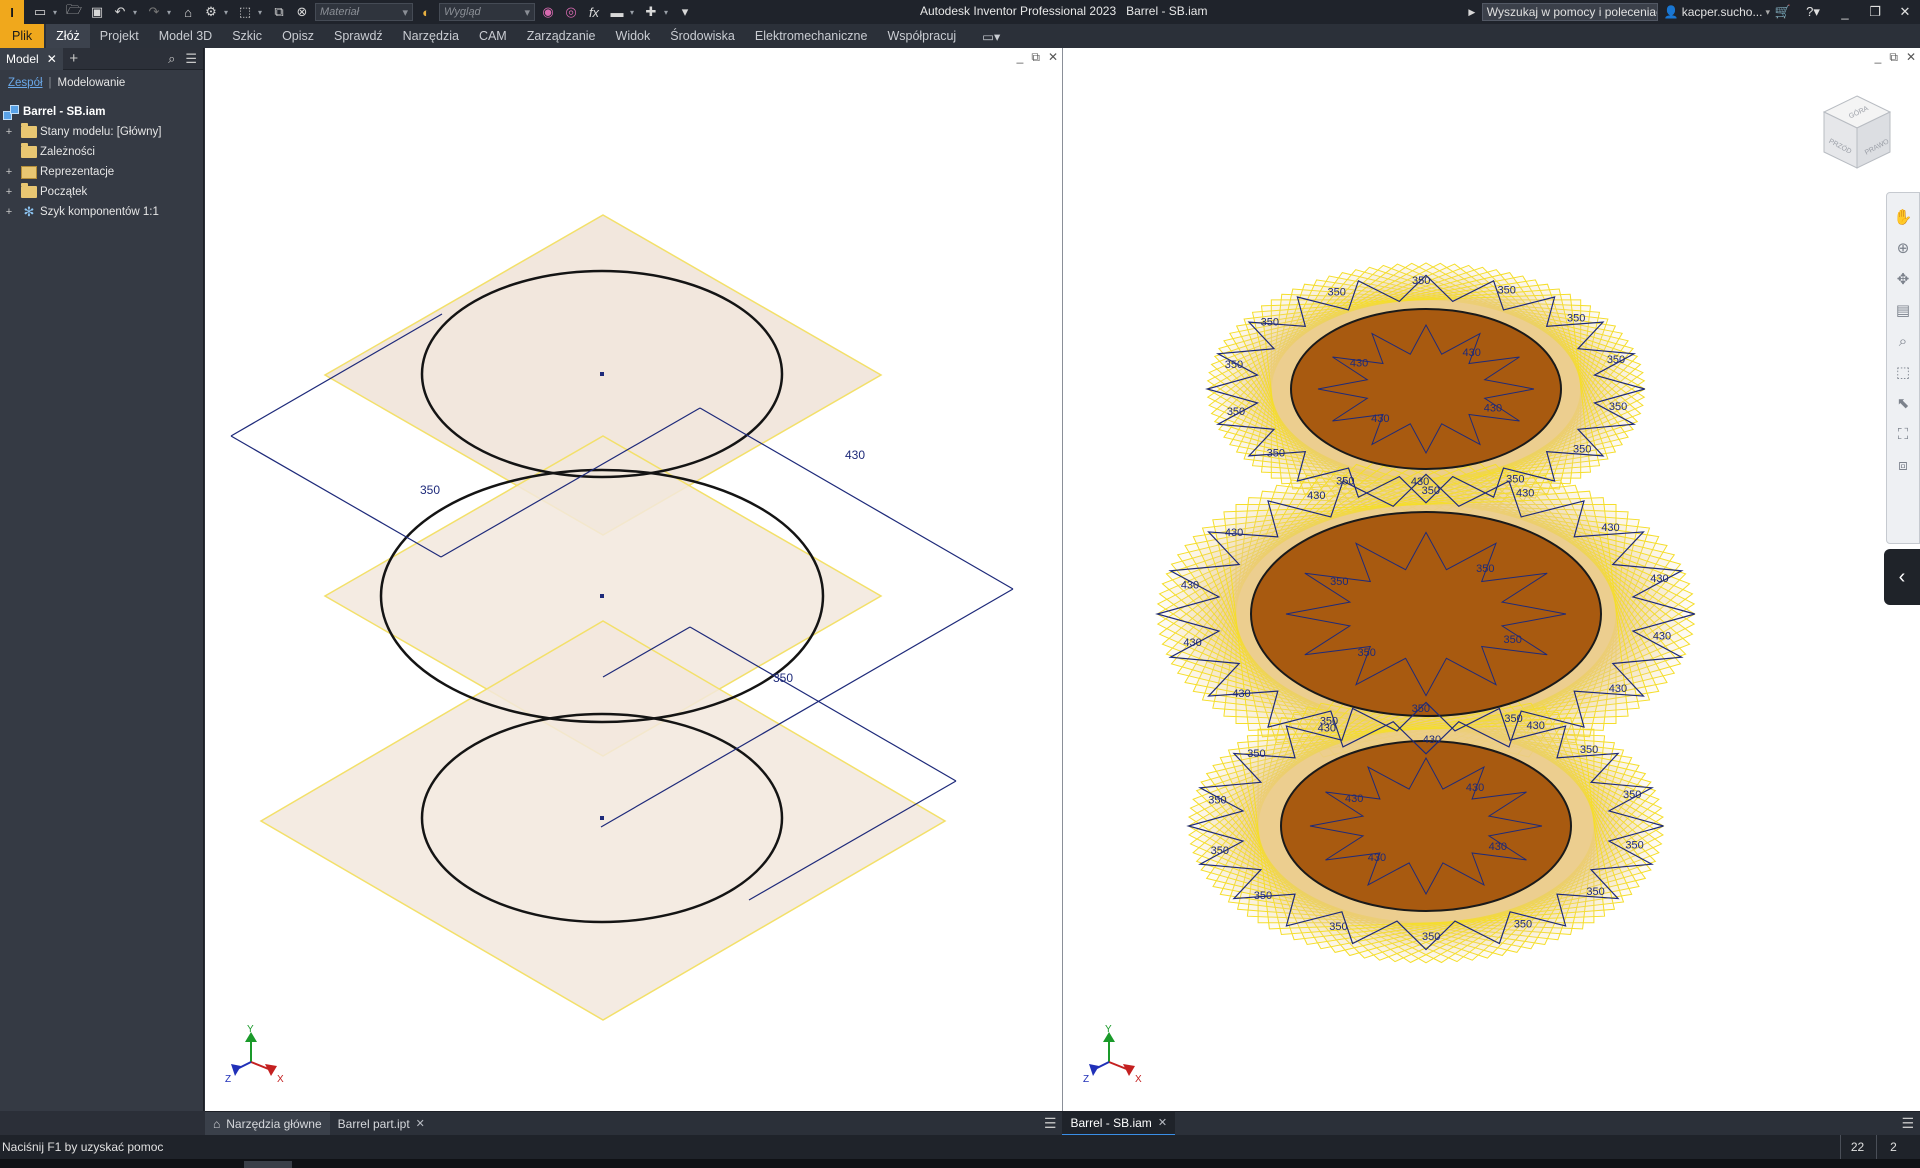  Describe the element at coordinates (1903, 248) in the screenshot. I see `zoom-icon: ⊕` at that location.